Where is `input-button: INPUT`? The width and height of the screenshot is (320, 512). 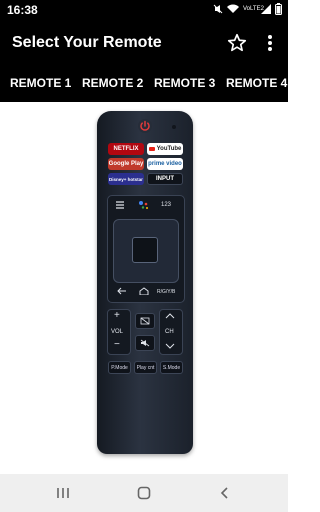
input-button: INPUT is located at coordinates (165, 179).